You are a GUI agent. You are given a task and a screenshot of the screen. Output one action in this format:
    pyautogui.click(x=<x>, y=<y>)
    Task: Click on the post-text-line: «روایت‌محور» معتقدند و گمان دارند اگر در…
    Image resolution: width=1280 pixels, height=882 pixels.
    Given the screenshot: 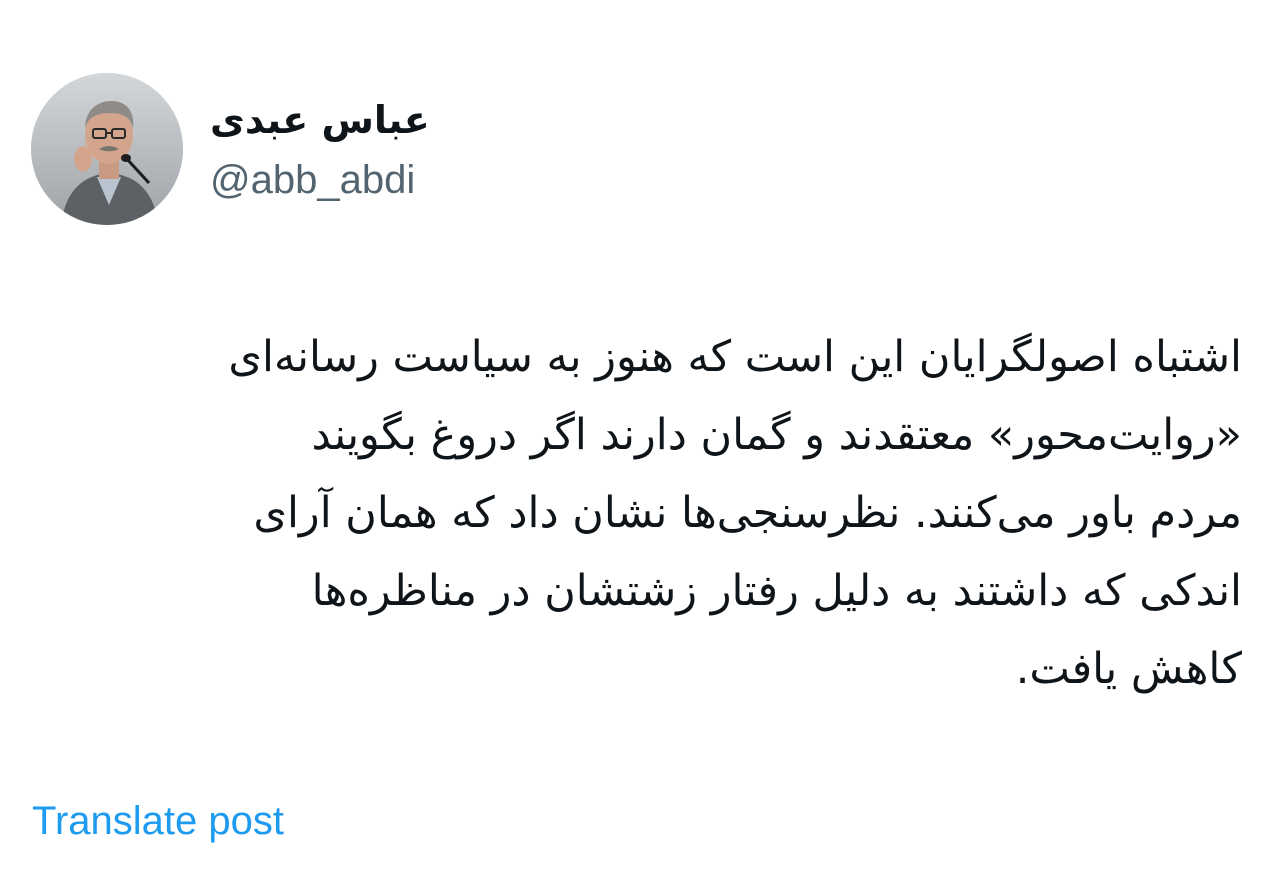 What is the action you would take?
    pyautogui.click(x=776, y=435)
    